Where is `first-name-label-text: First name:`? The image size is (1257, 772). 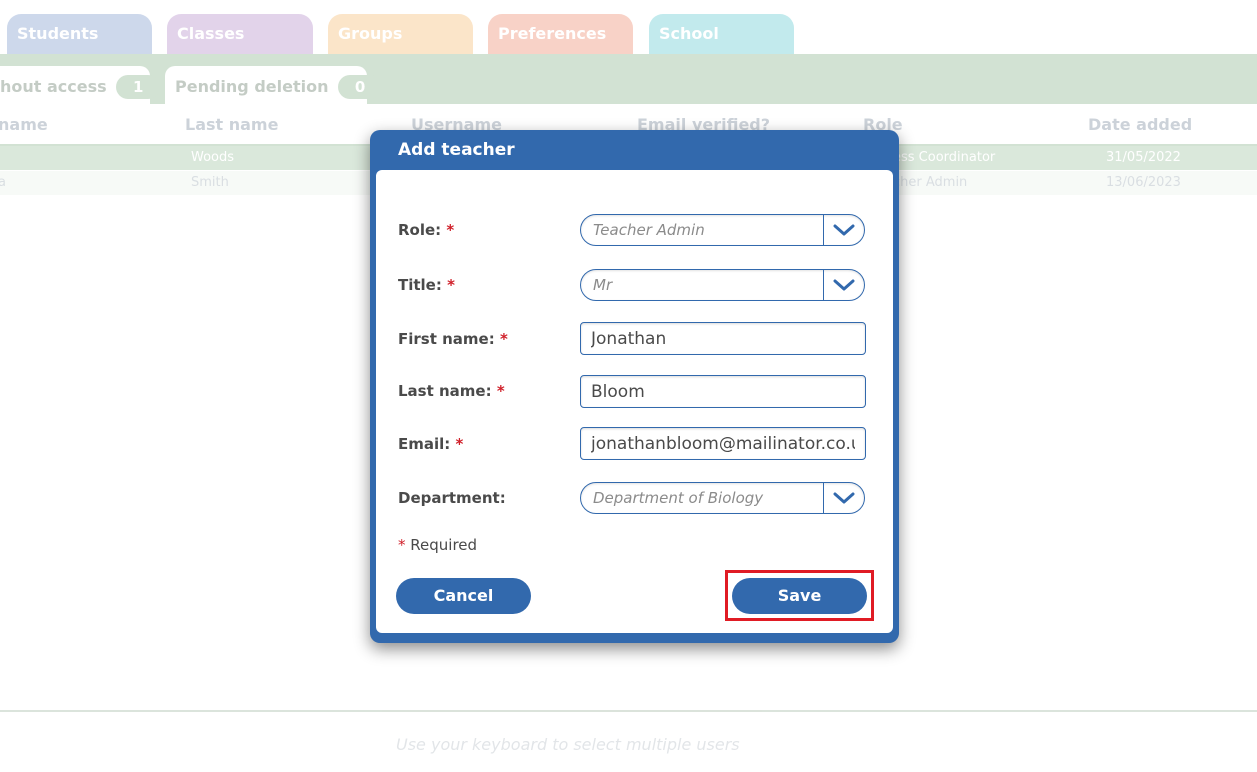
first-name-label-text: First name: is located at coordinates (446, 339).